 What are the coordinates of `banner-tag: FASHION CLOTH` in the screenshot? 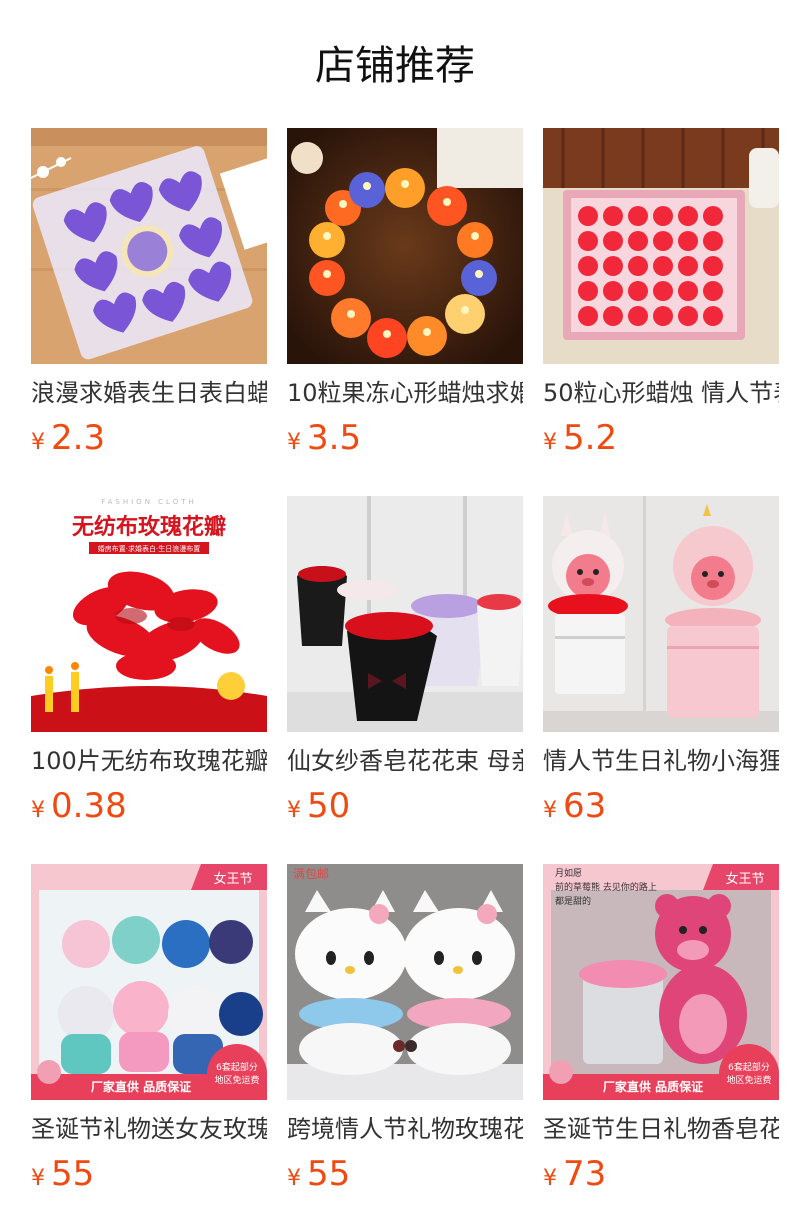 It's located at (149, 502).